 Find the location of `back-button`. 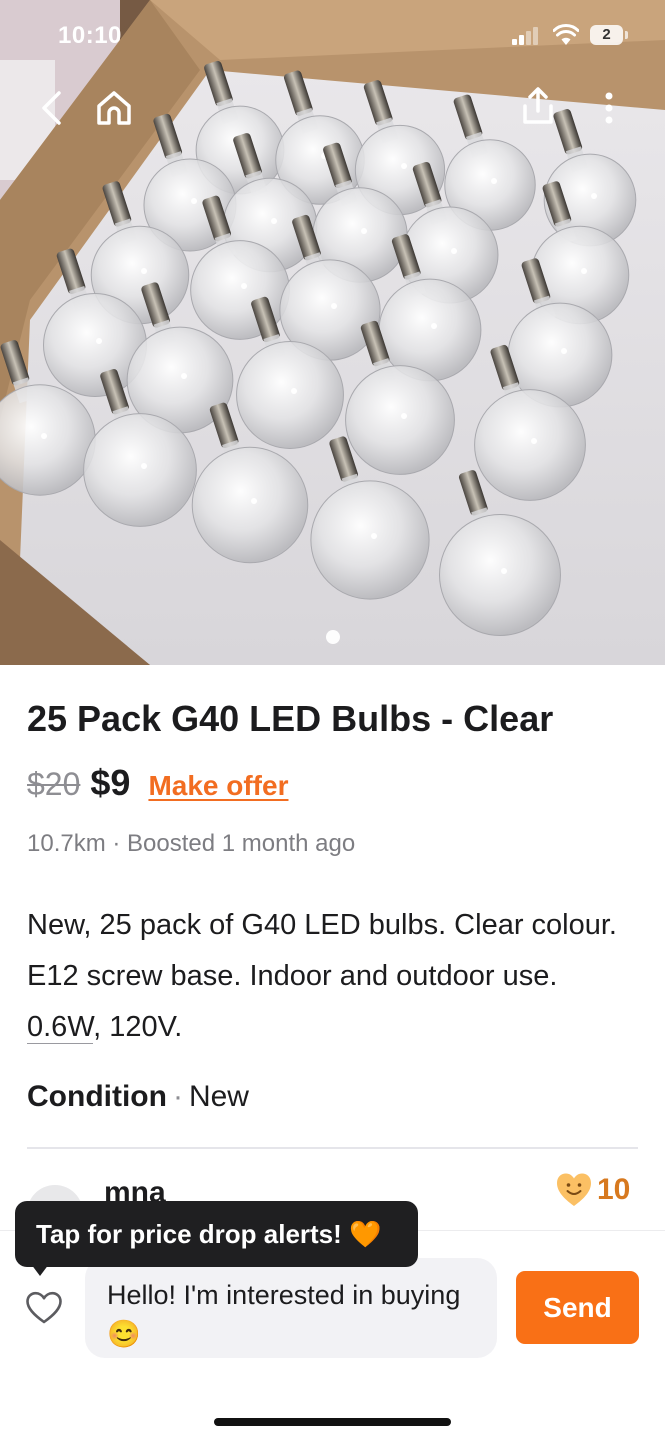

back-button is located at coordinates (52, 108).